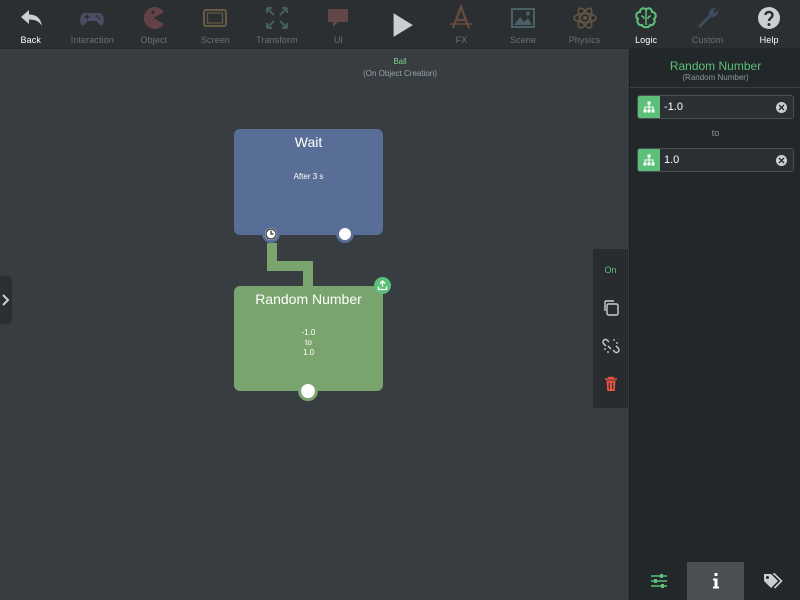 The width and height of the screenshot is (800, 600). What do you see at coordinates (403, 25) in the screenshot?
I see `play-icon` at bounding box center [403, 25].